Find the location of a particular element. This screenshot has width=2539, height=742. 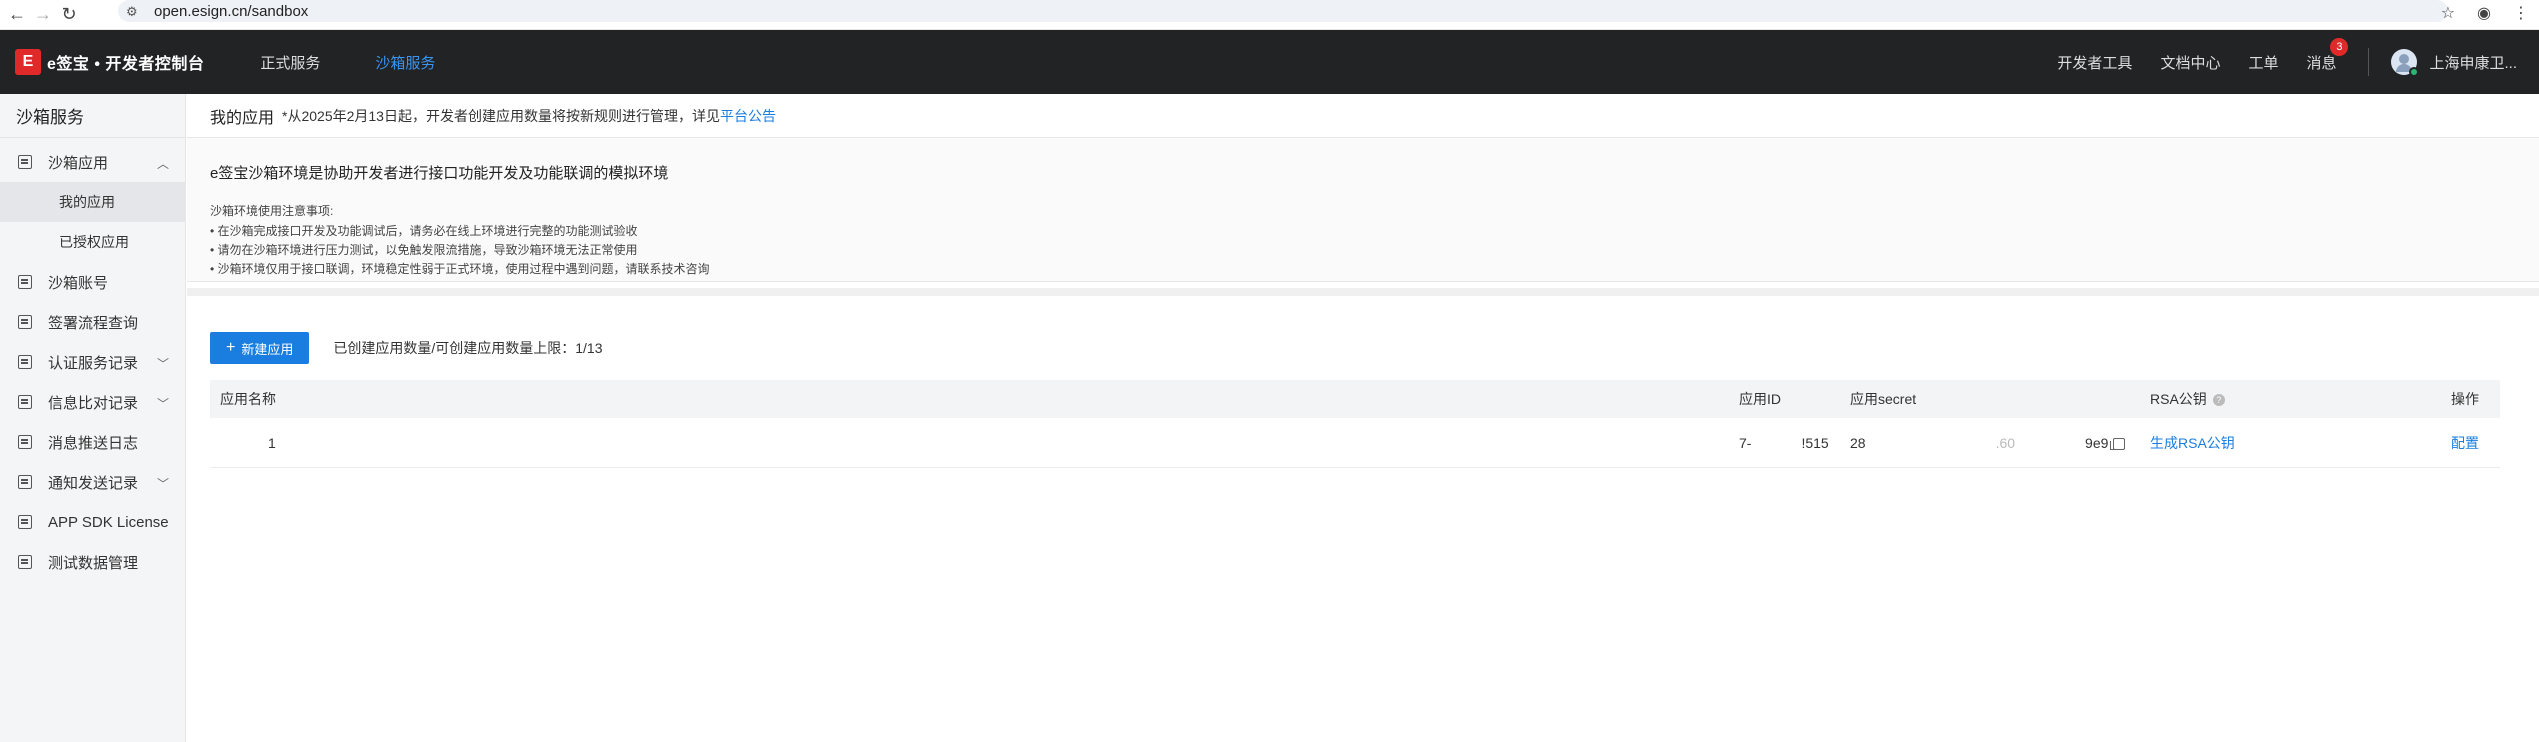

secret-mid: .60 is located at coordinates (2005, 442).